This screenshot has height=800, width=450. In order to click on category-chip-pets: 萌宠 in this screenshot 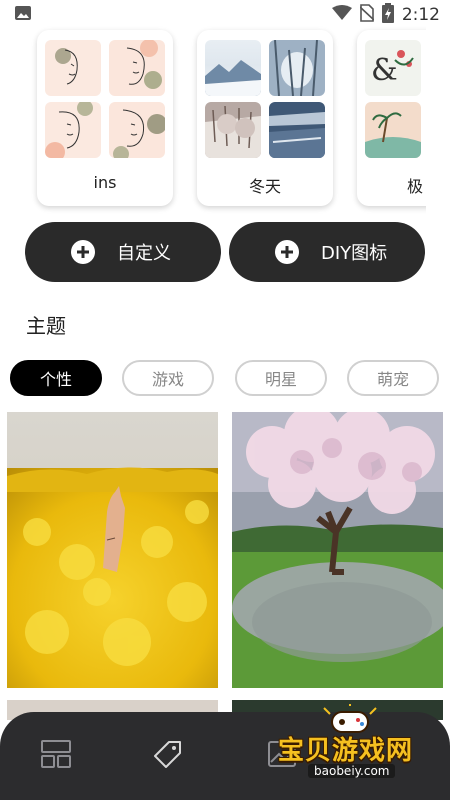, I will do `click(393, 378)`.